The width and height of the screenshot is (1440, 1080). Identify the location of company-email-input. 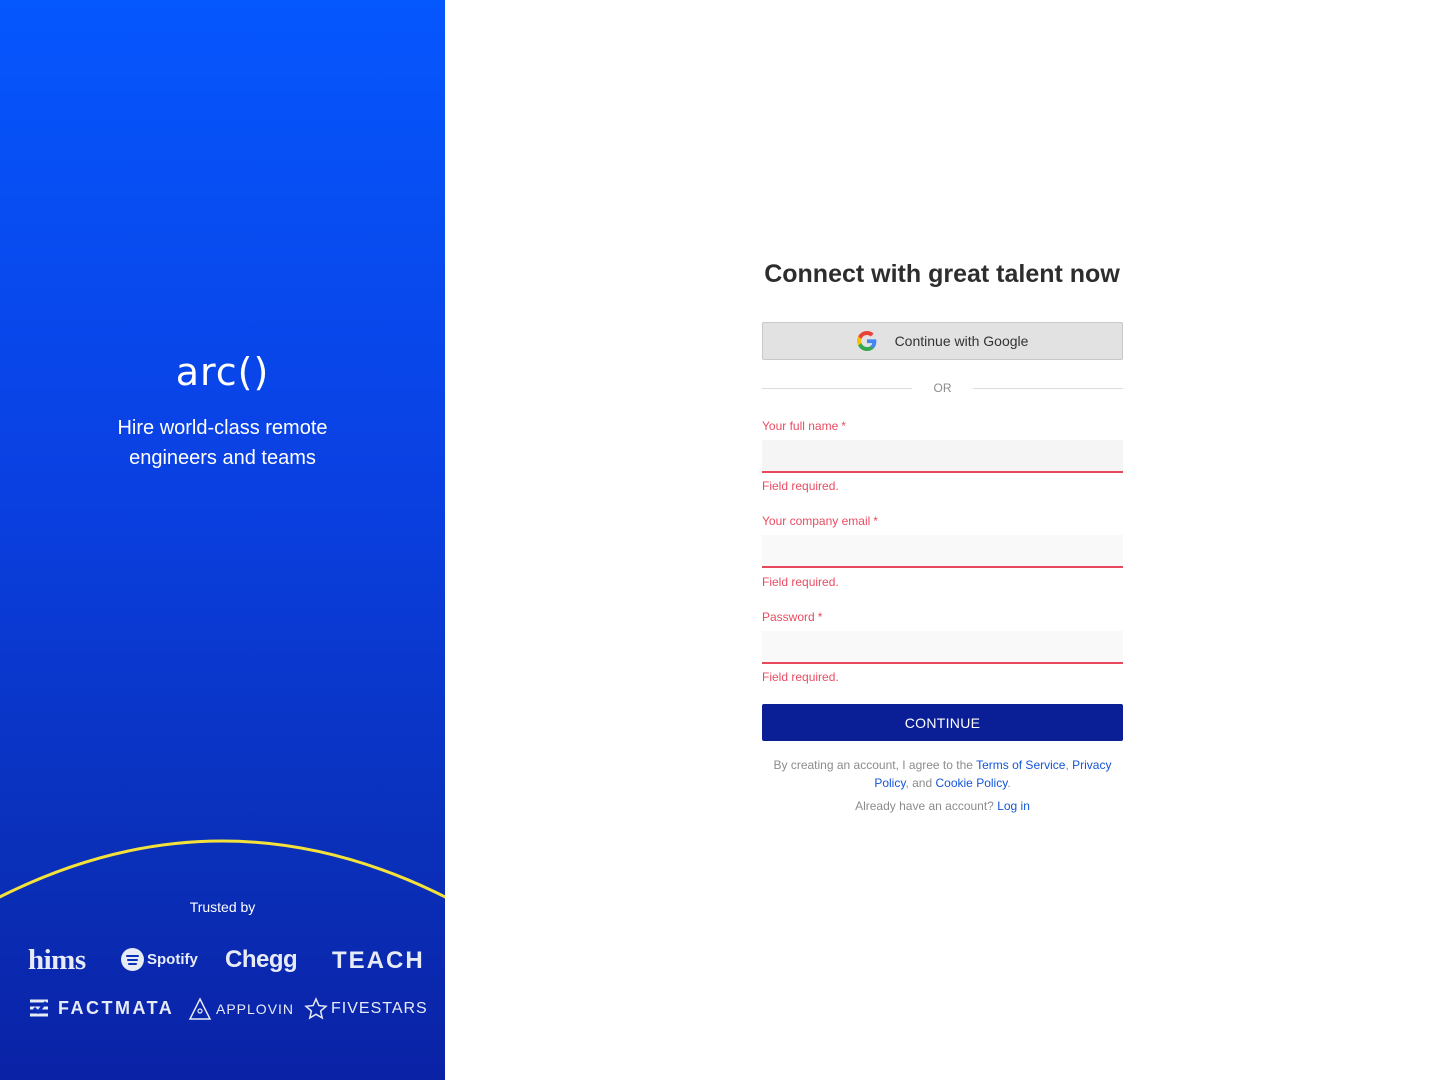
(942, 551).